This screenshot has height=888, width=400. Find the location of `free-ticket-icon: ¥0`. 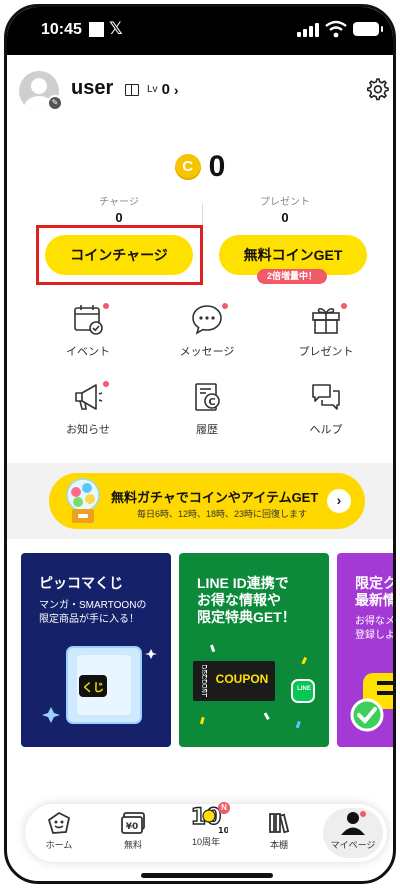

free-ticket-icon: ¥0 is located at coordinates (133, 823).